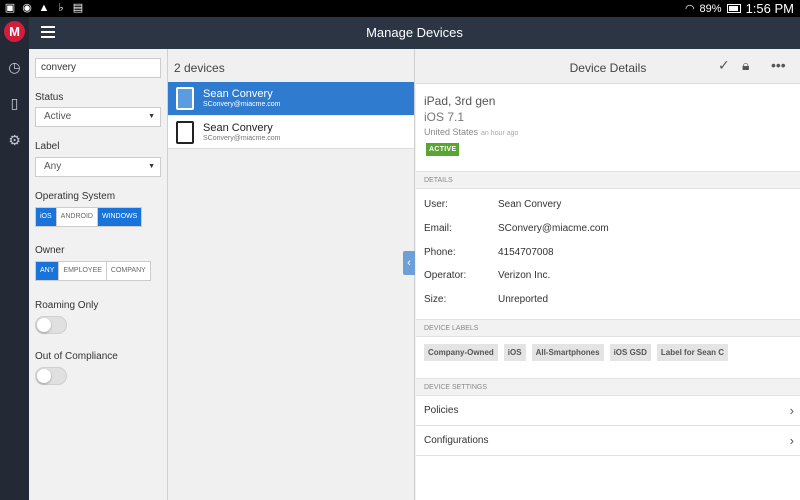 This screenshot has width=800, height=500. What do you see at coordinates (10, 8) in the screenshot?
I see `image-icon: ▣` at bounding box center [10, 8].